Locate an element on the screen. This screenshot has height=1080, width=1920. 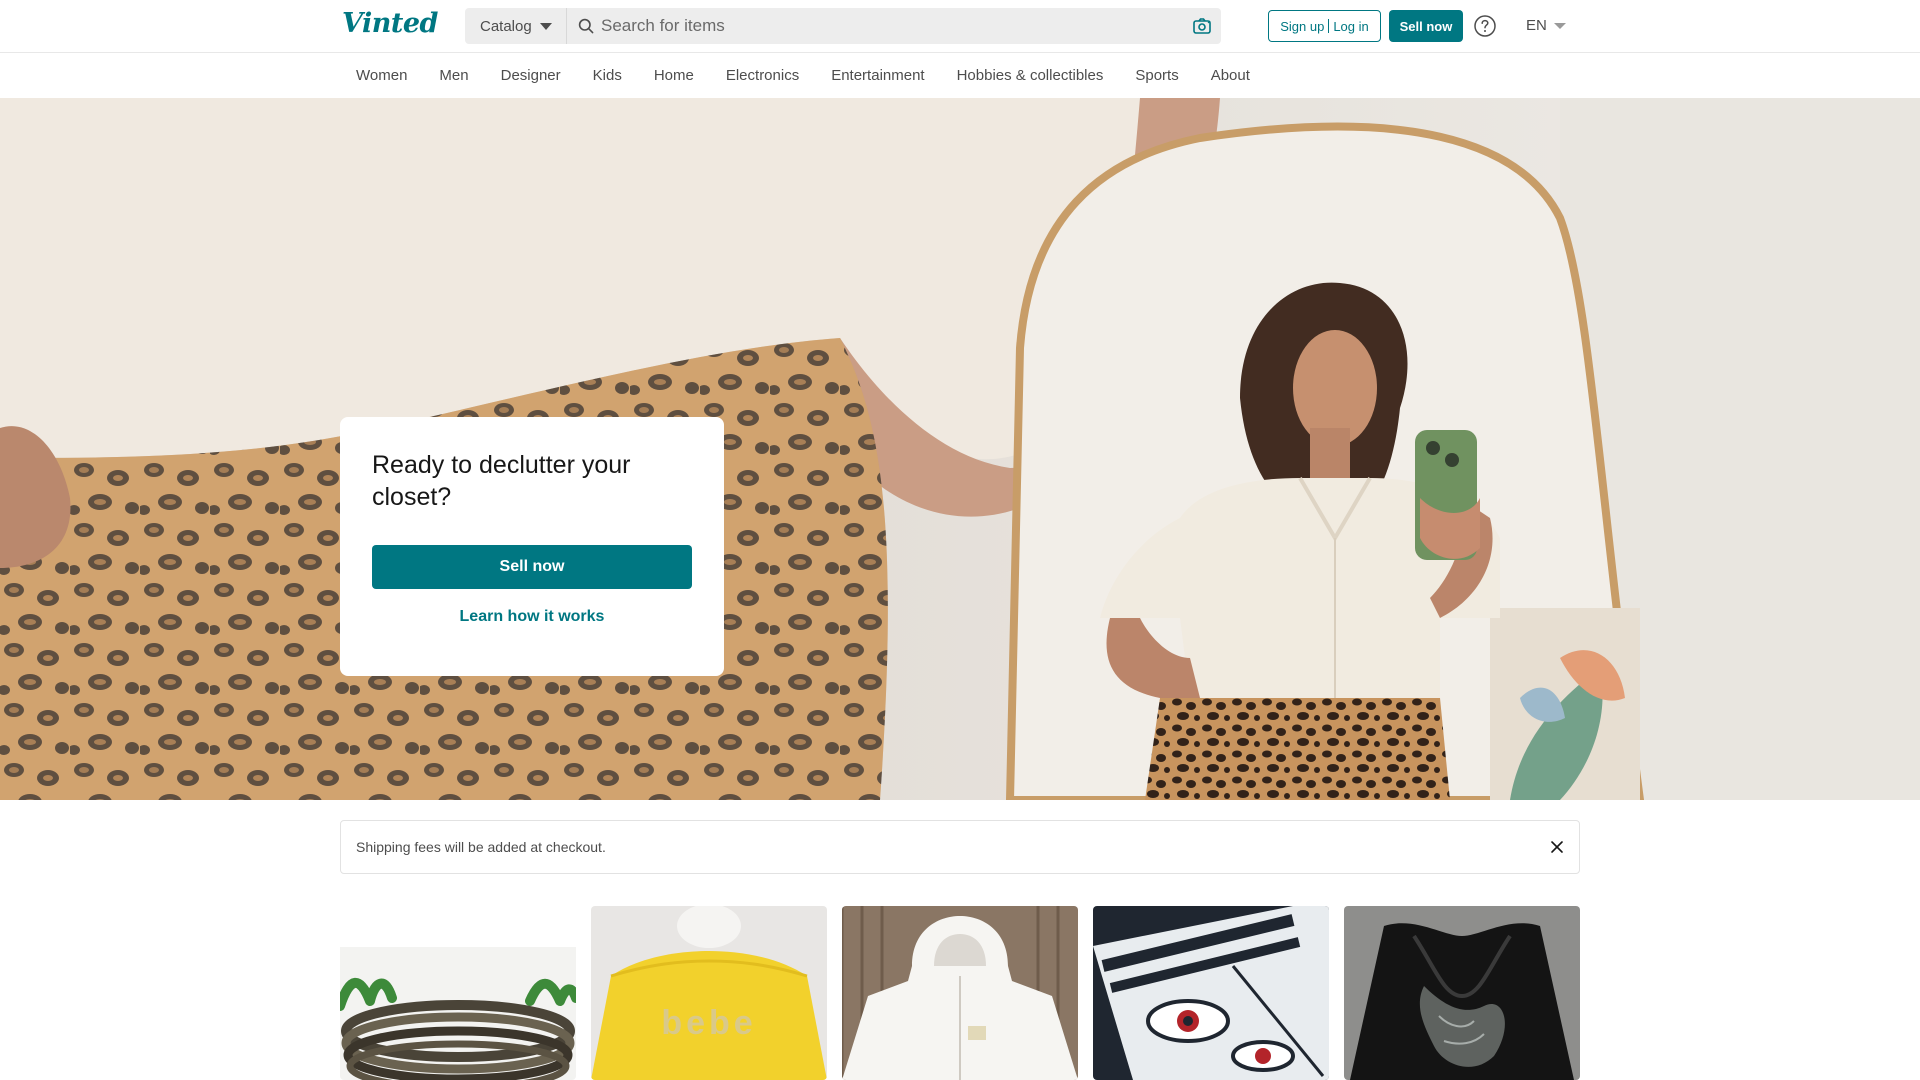
search-bar: Catalog is located at coordinates (843, 26).